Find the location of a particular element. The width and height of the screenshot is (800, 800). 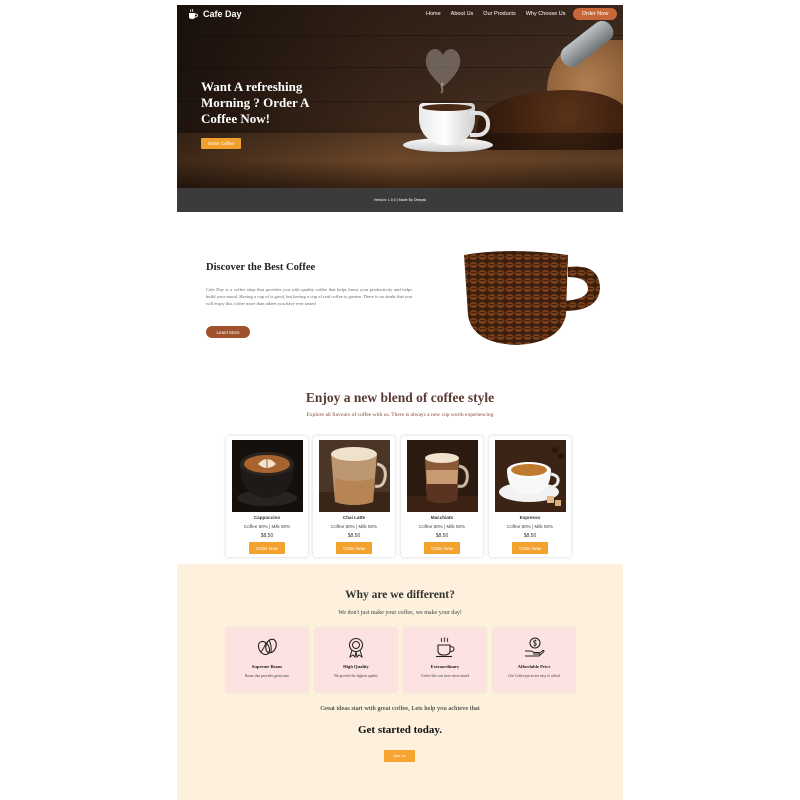

product-name: Macchiato is located at coordinates (442, 517).